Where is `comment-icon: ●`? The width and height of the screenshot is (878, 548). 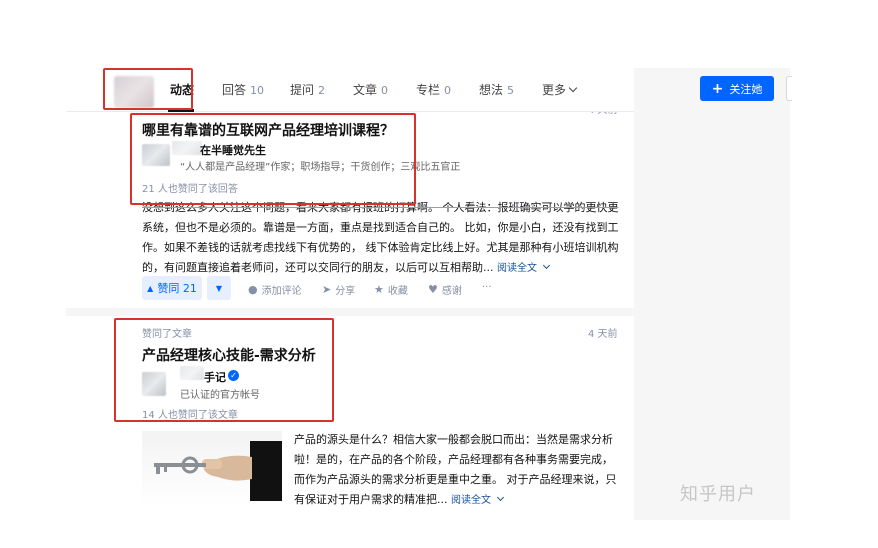 comment-icon: ● is located at coordinates (253, 289).